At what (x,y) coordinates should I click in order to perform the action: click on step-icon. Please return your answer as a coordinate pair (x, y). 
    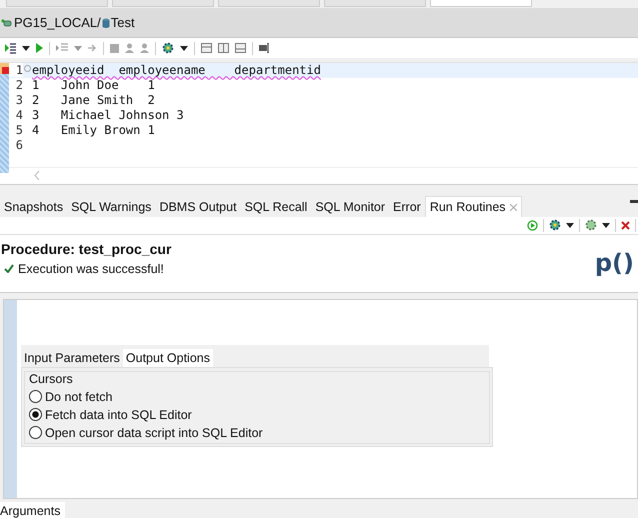
    Looking at the image, I should click on (62, 48).